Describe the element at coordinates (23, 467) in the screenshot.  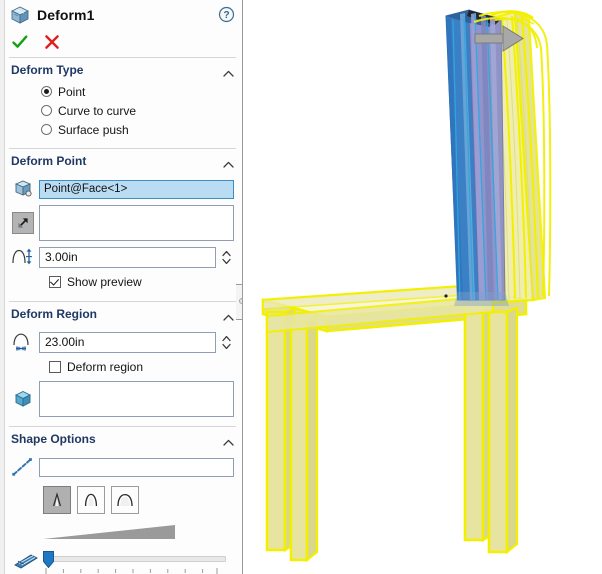
I see `shape-curve-dashed-icon` at that location.